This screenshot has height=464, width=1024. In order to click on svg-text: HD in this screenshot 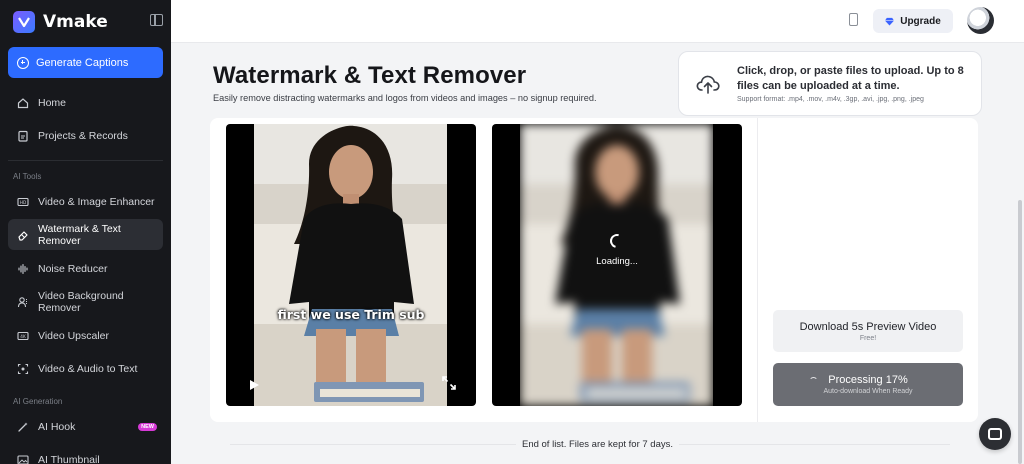, I will do `click(23, 202)`.